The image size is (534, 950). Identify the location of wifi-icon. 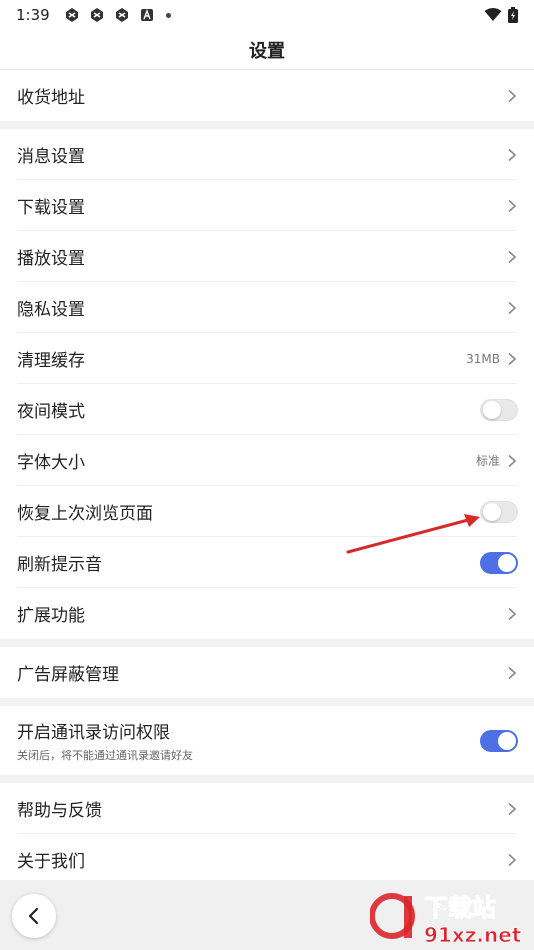
(493, 14).